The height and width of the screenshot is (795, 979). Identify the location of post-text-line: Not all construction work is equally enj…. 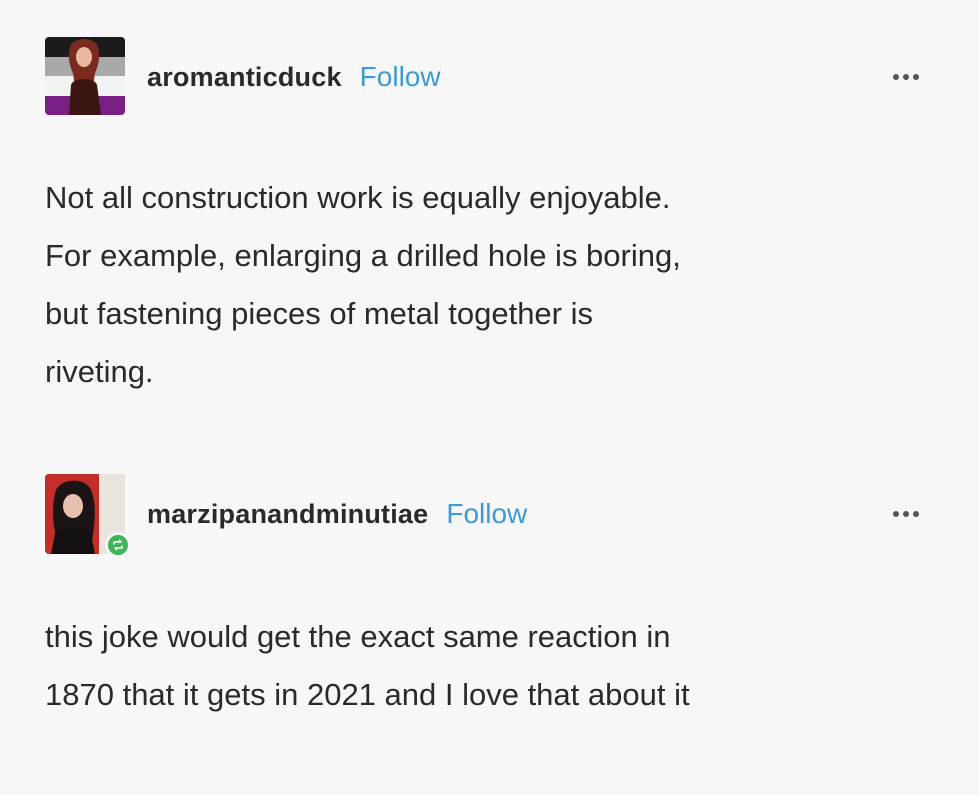
(358, 197).